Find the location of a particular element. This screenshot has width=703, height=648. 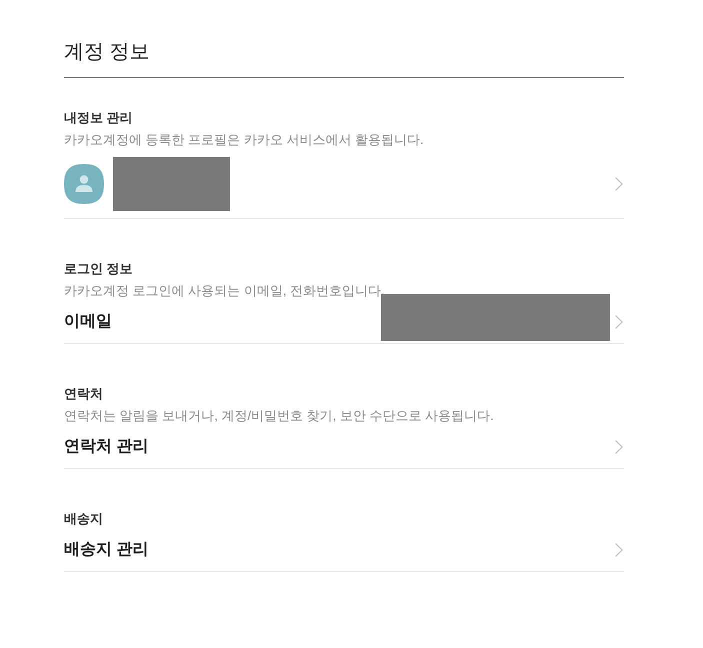

section-heading: 내정보 관리 is located at coordinates (99, 118).